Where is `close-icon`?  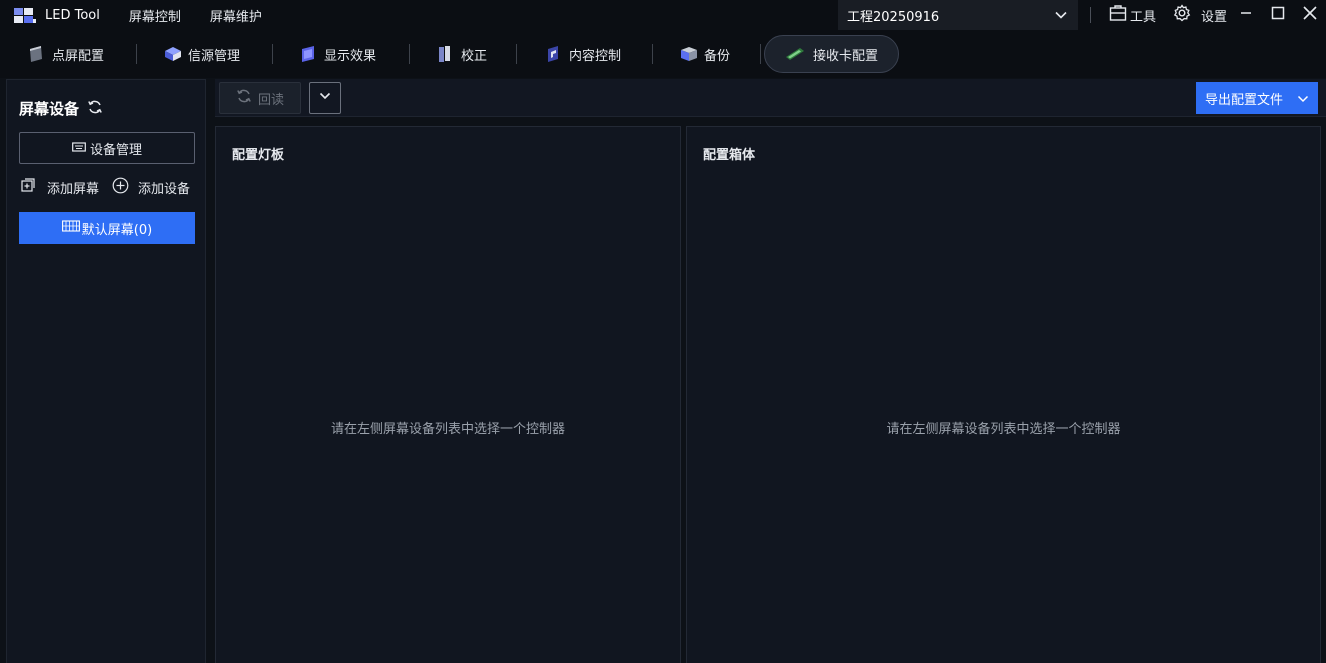
close-icon is located at coordinates (1310, 15).